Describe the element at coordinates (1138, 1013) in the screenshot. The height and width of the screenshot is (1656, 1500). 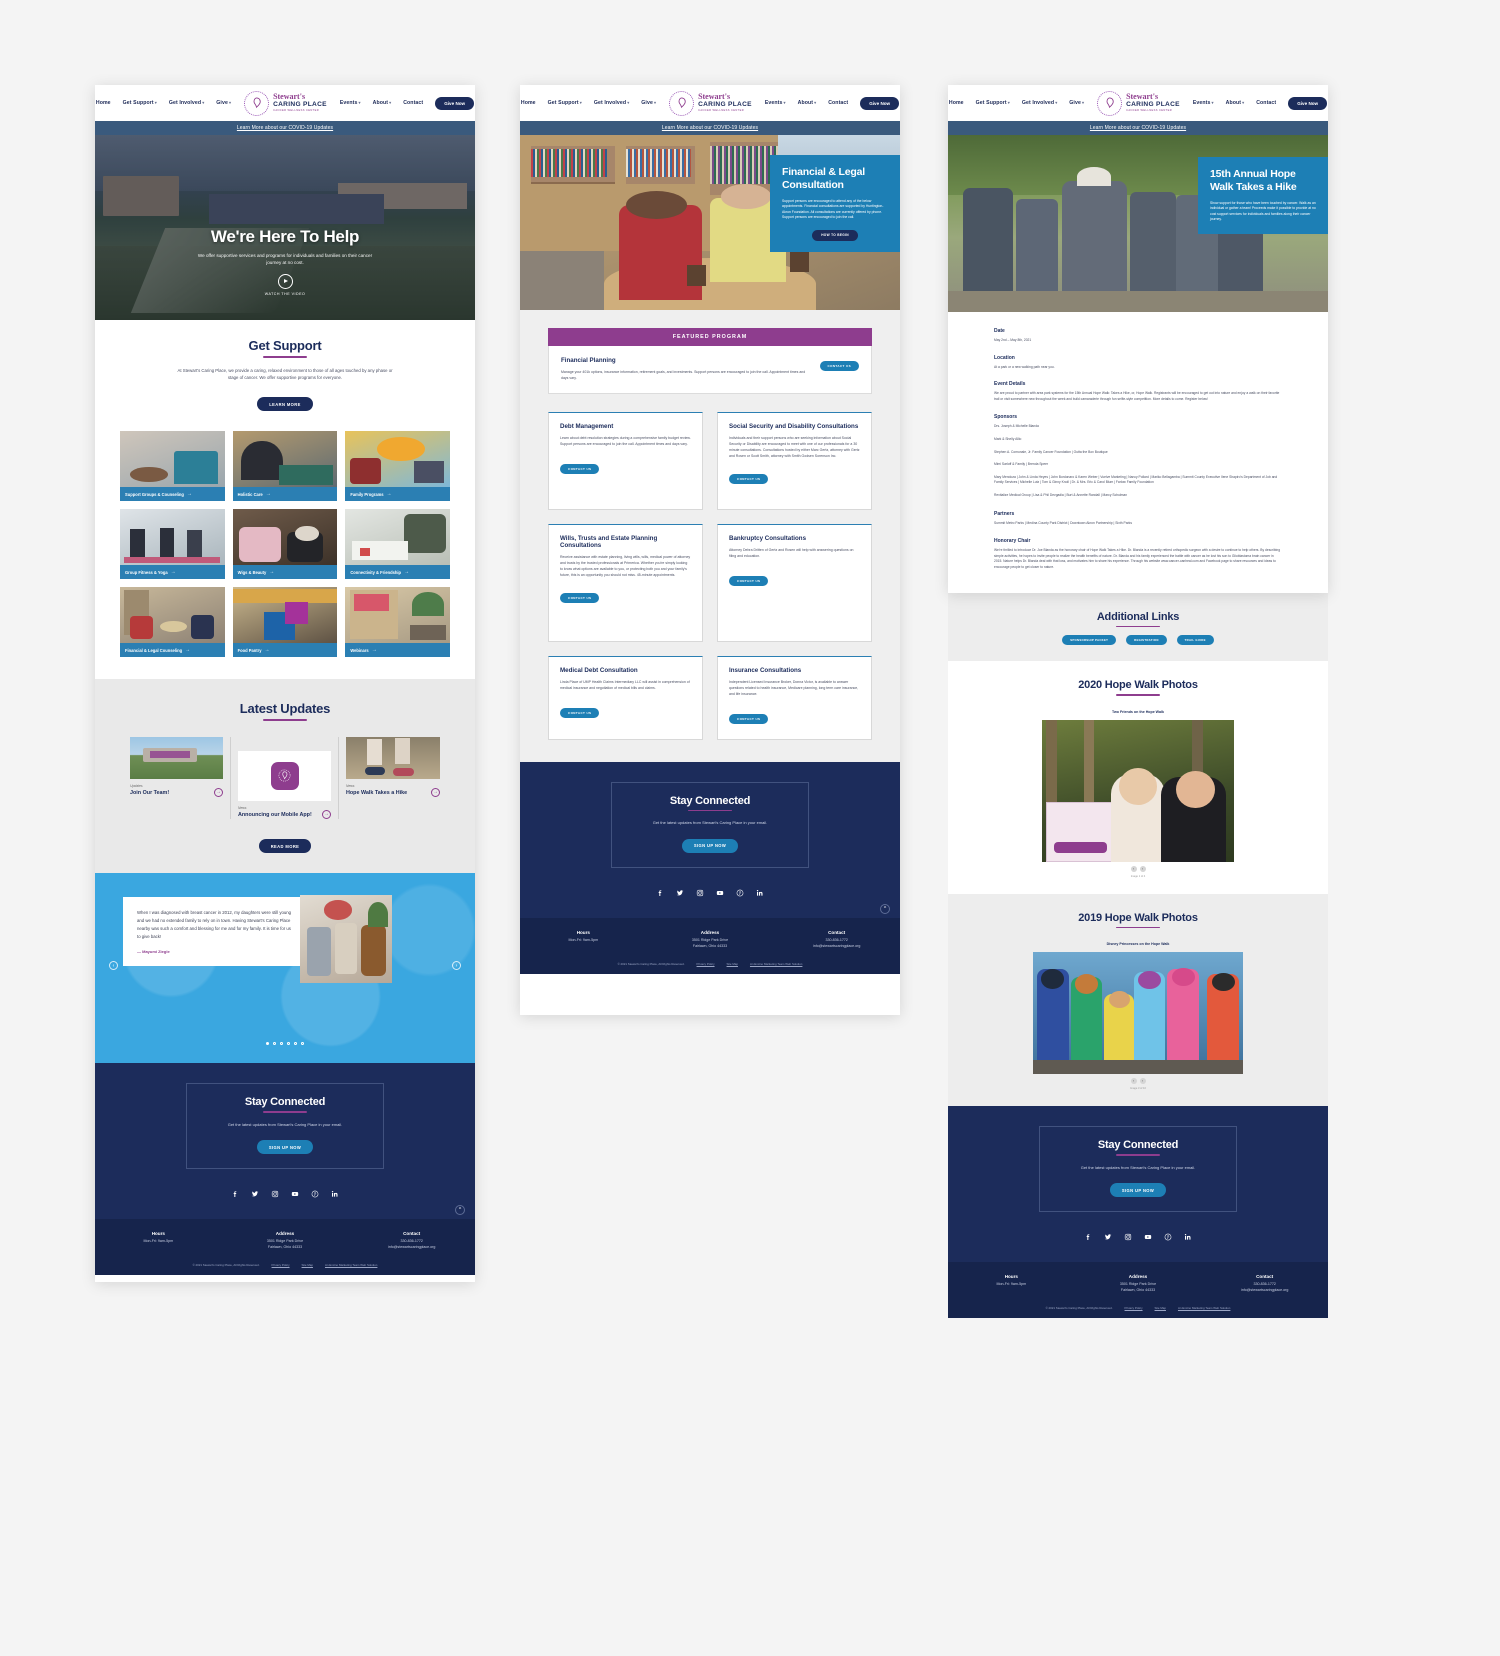
I see `gallery-2019-photo` at that location.